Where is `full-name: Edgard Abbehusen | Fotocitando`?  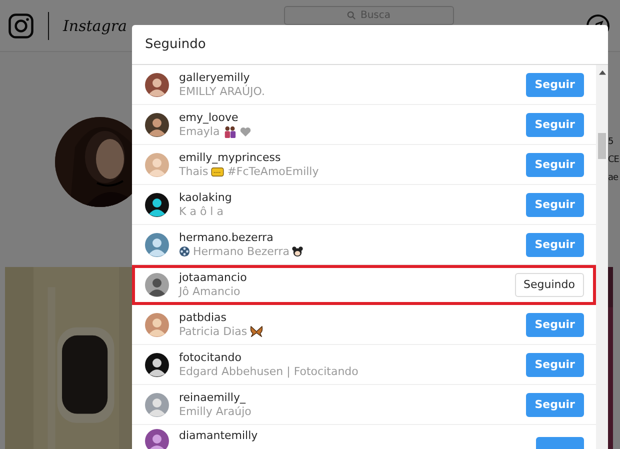
full-name: Edgard Abbehusen | Fotocitando is located at coordinates (268, 371).